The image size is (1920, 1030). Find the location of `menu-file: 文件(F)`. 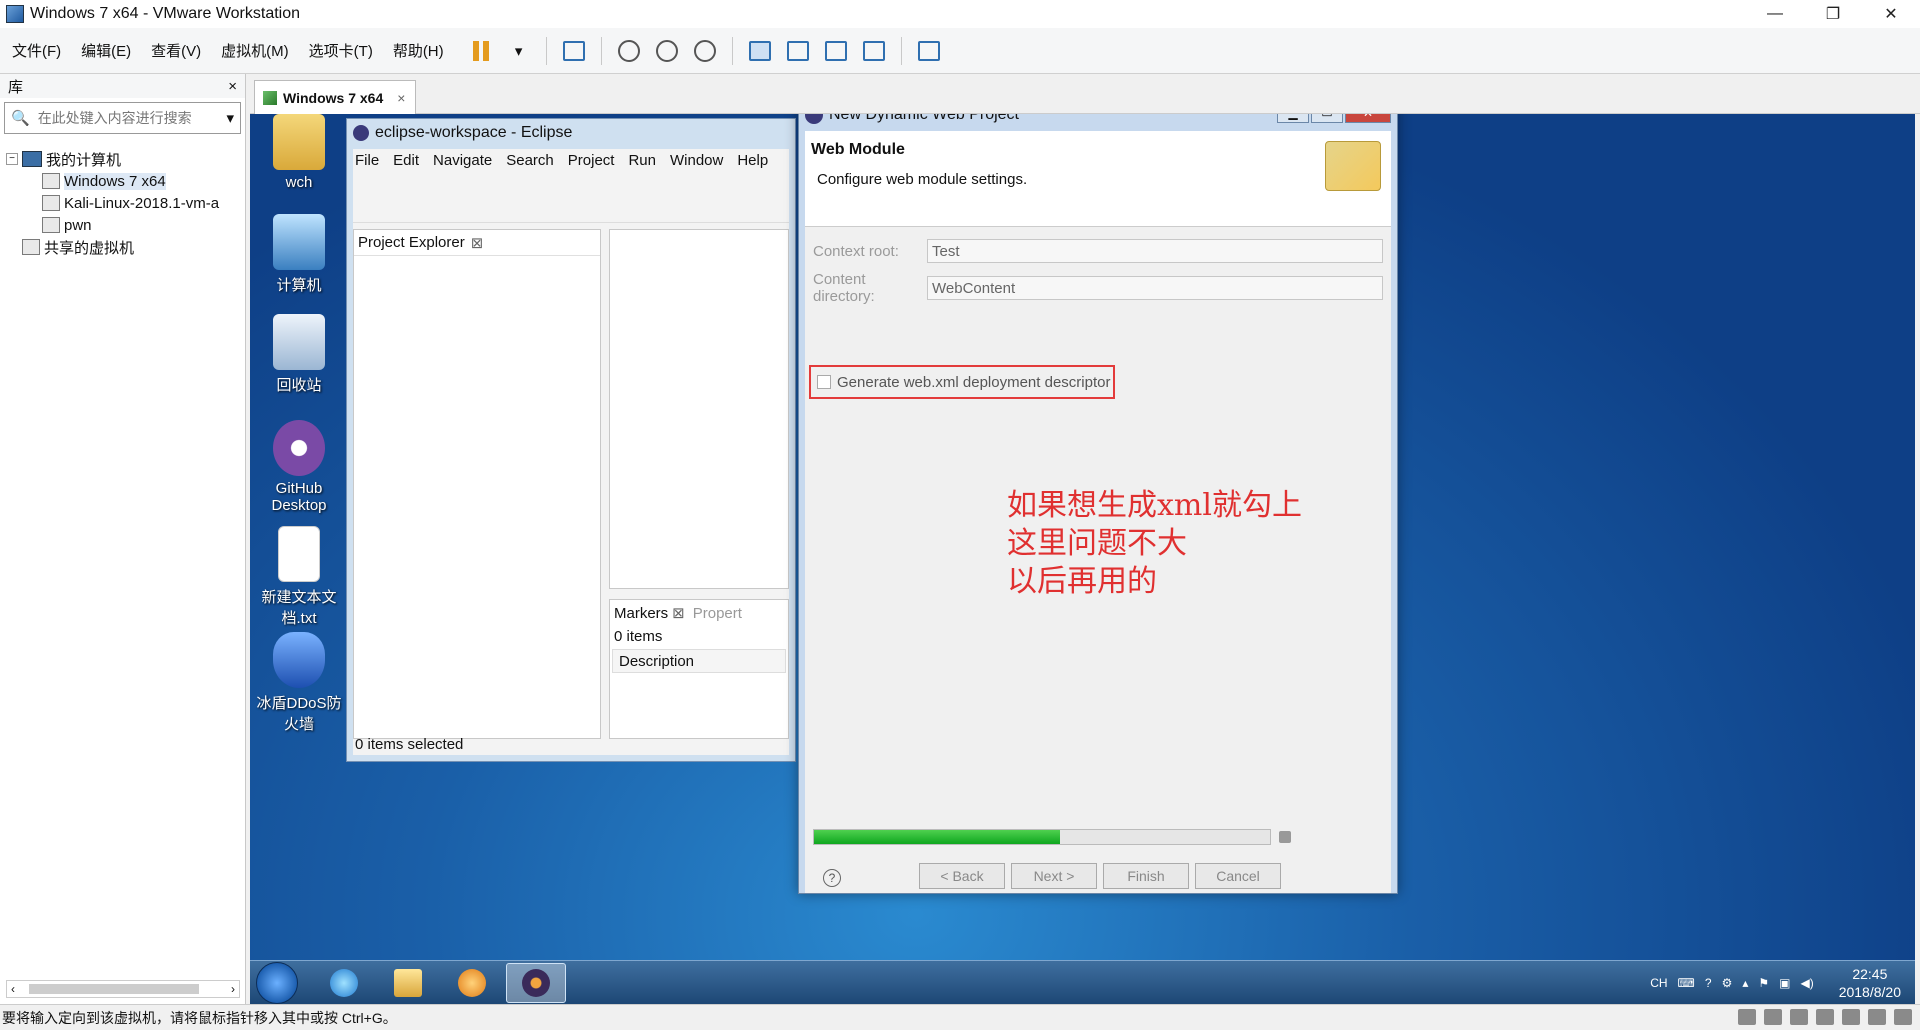

menu-file: 文件(F) is located at coordinates (36, 50).